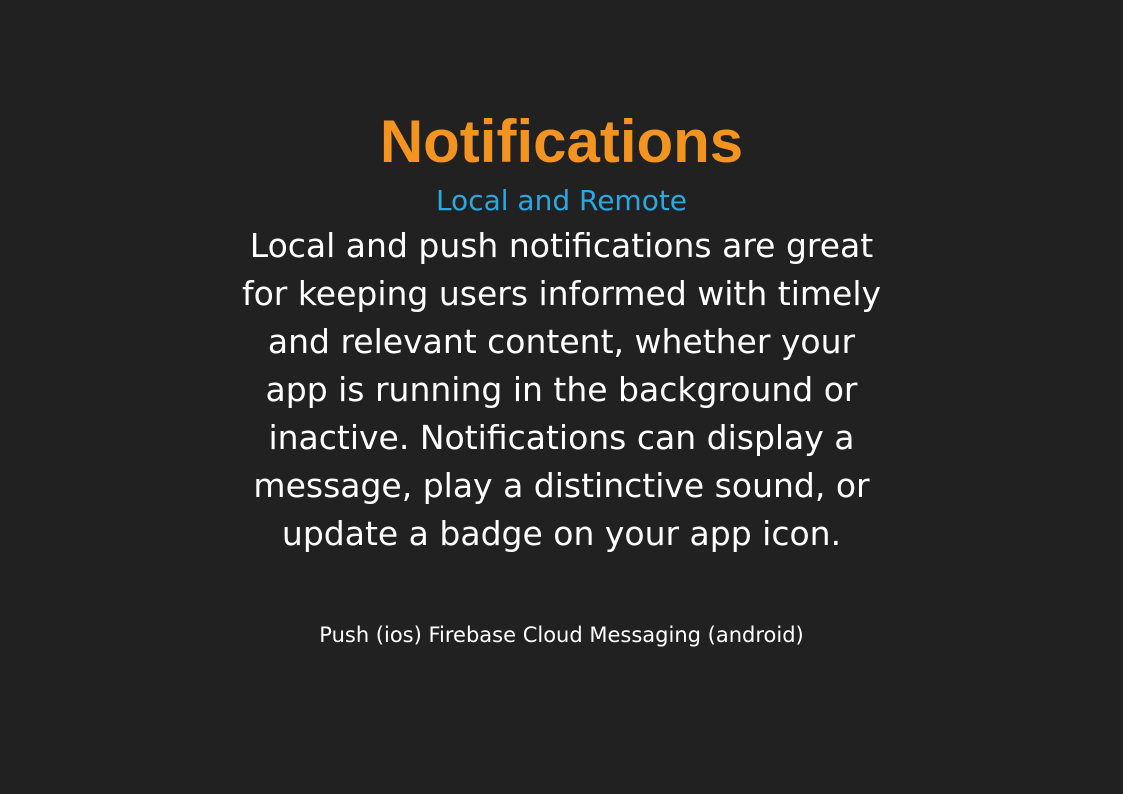  I want to click on body-line: message, play a distinctive sound, or, so click(561, 485).